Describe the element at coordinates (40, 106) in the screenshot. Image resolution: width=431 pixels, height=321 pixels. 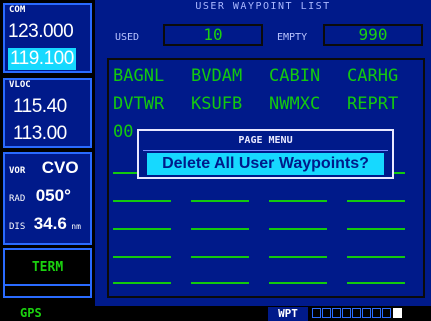
I see `vloc-active-frequency: 115.40` at that location.